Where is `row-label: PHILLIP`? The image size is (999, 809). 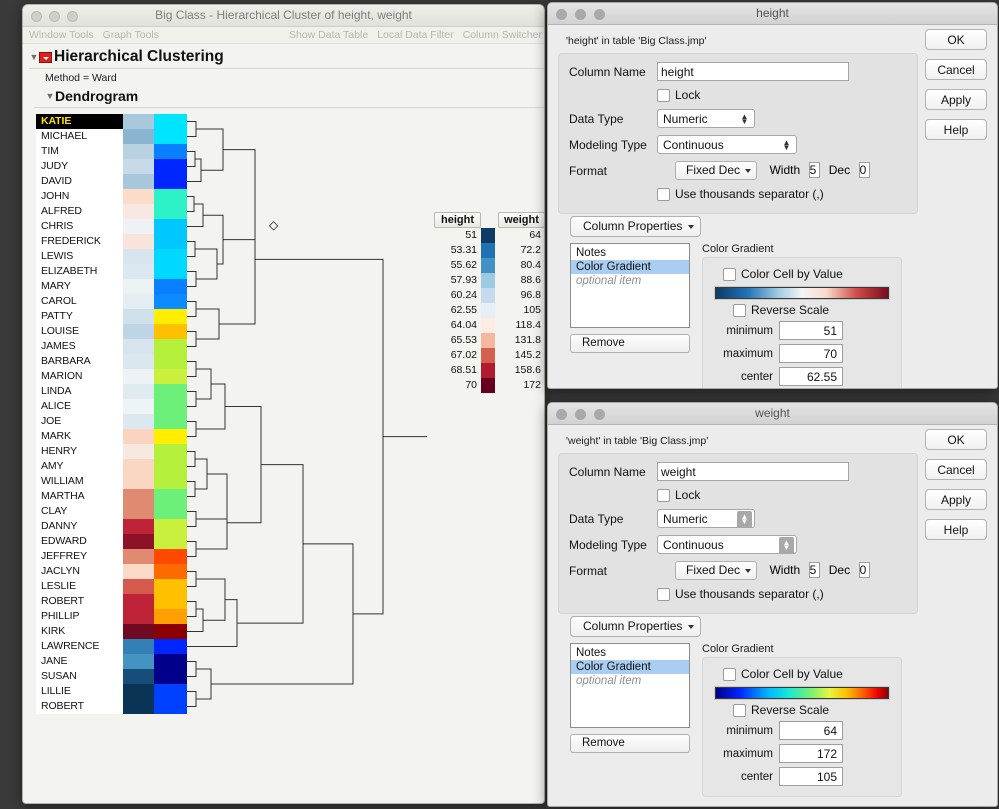
row-label: PHILLIP is located at coordinates (79, 616).